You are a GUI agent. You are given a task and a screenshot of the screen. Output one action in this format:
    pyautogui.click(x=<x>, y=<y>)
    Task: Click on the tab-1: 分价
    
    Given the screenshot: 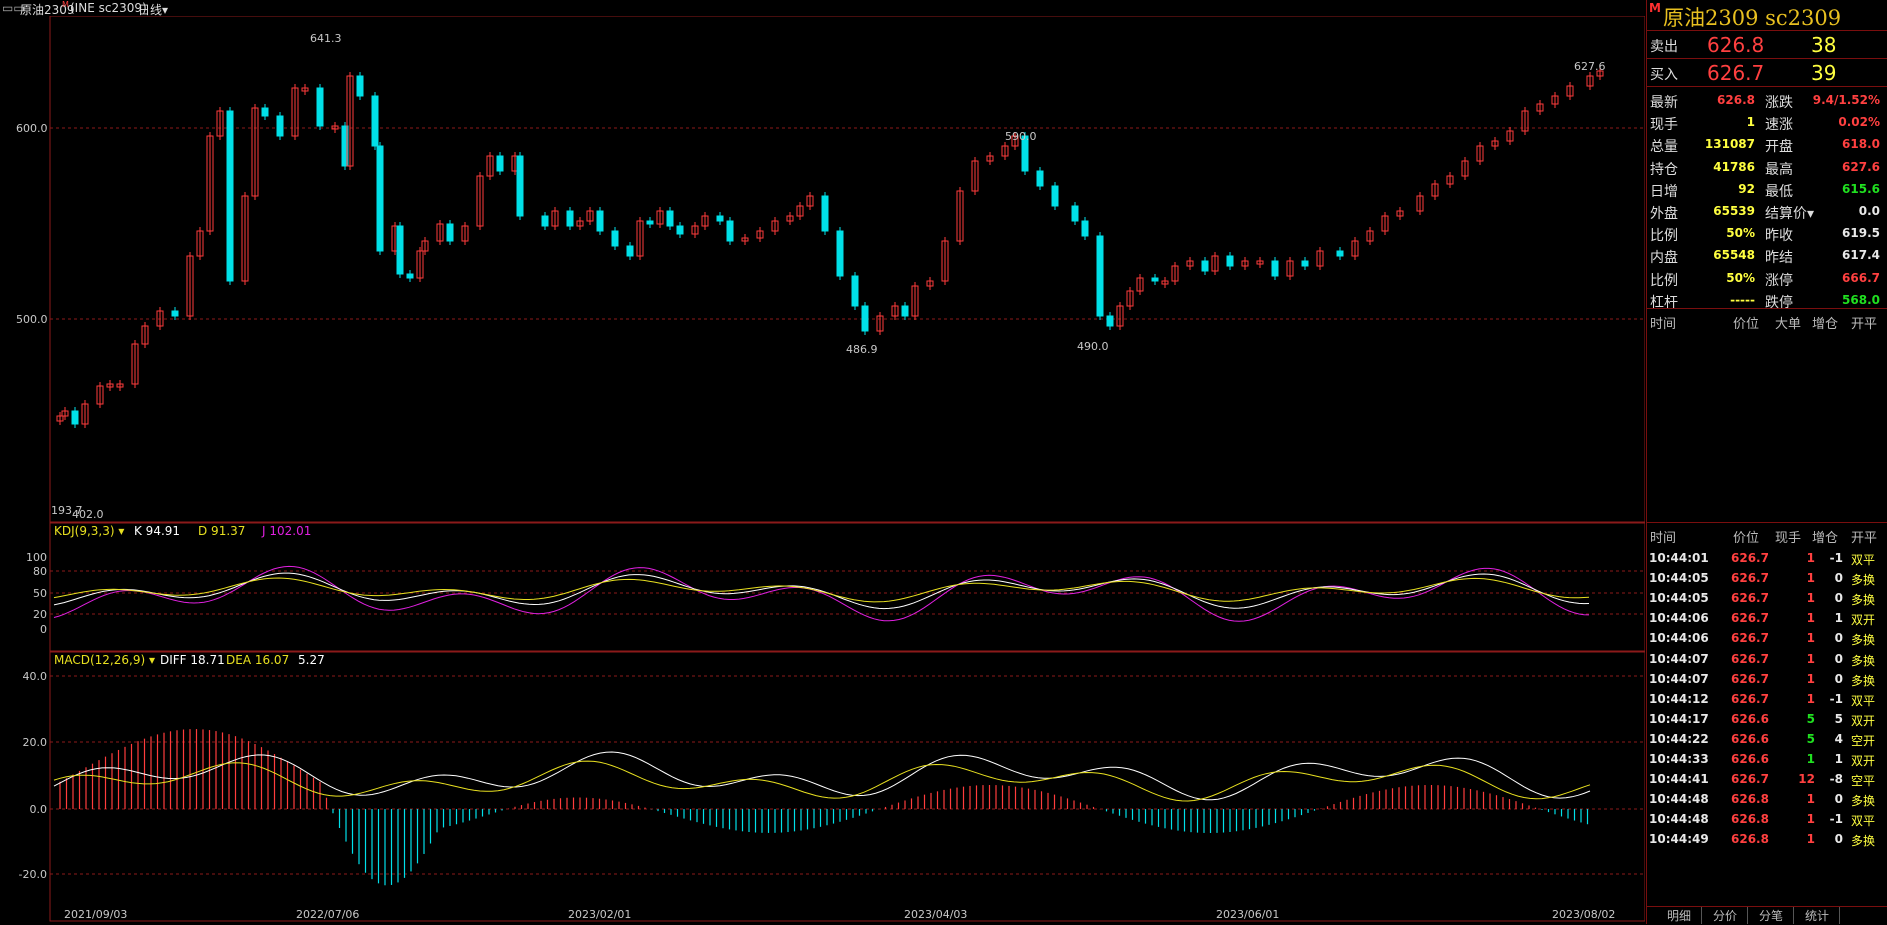 What is the action you would take?
    pyautogui.click(x=1725, y=915)
    